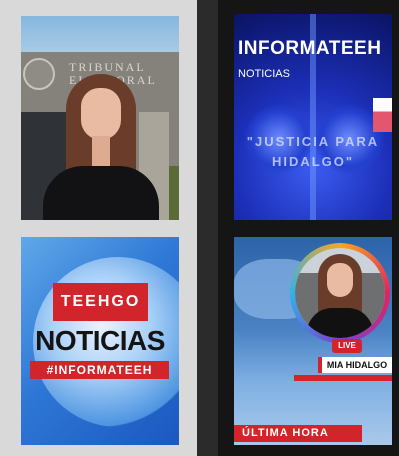  I want to click on tribunal-seal-icon, so click(39, 74).